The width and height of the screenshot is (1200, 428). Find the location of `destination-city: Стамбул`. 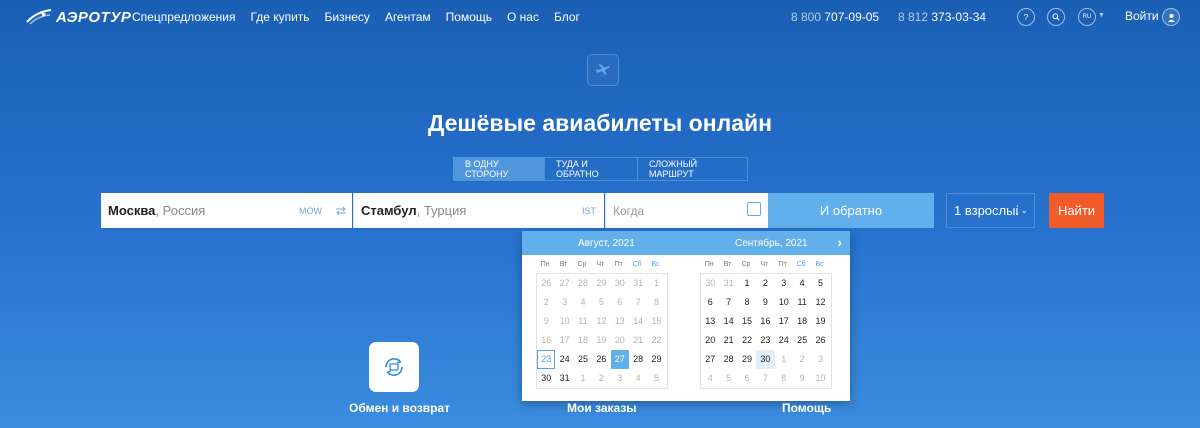

destination-city: Стамбул is located at coordinates (389, 210).